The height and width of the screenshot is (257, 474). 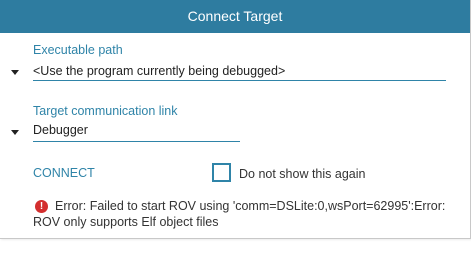 What do you see at coordinates (15, 132) in the screenshot?
I see `target-link-dropdown-arrow-icon` at bounding box center [15, 132].